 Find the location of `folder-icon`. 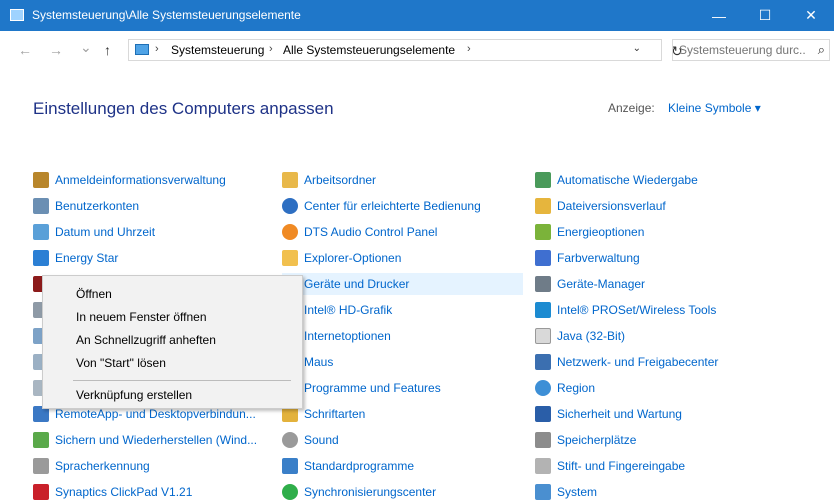

folder-icon is located at coordinates (290, 180).